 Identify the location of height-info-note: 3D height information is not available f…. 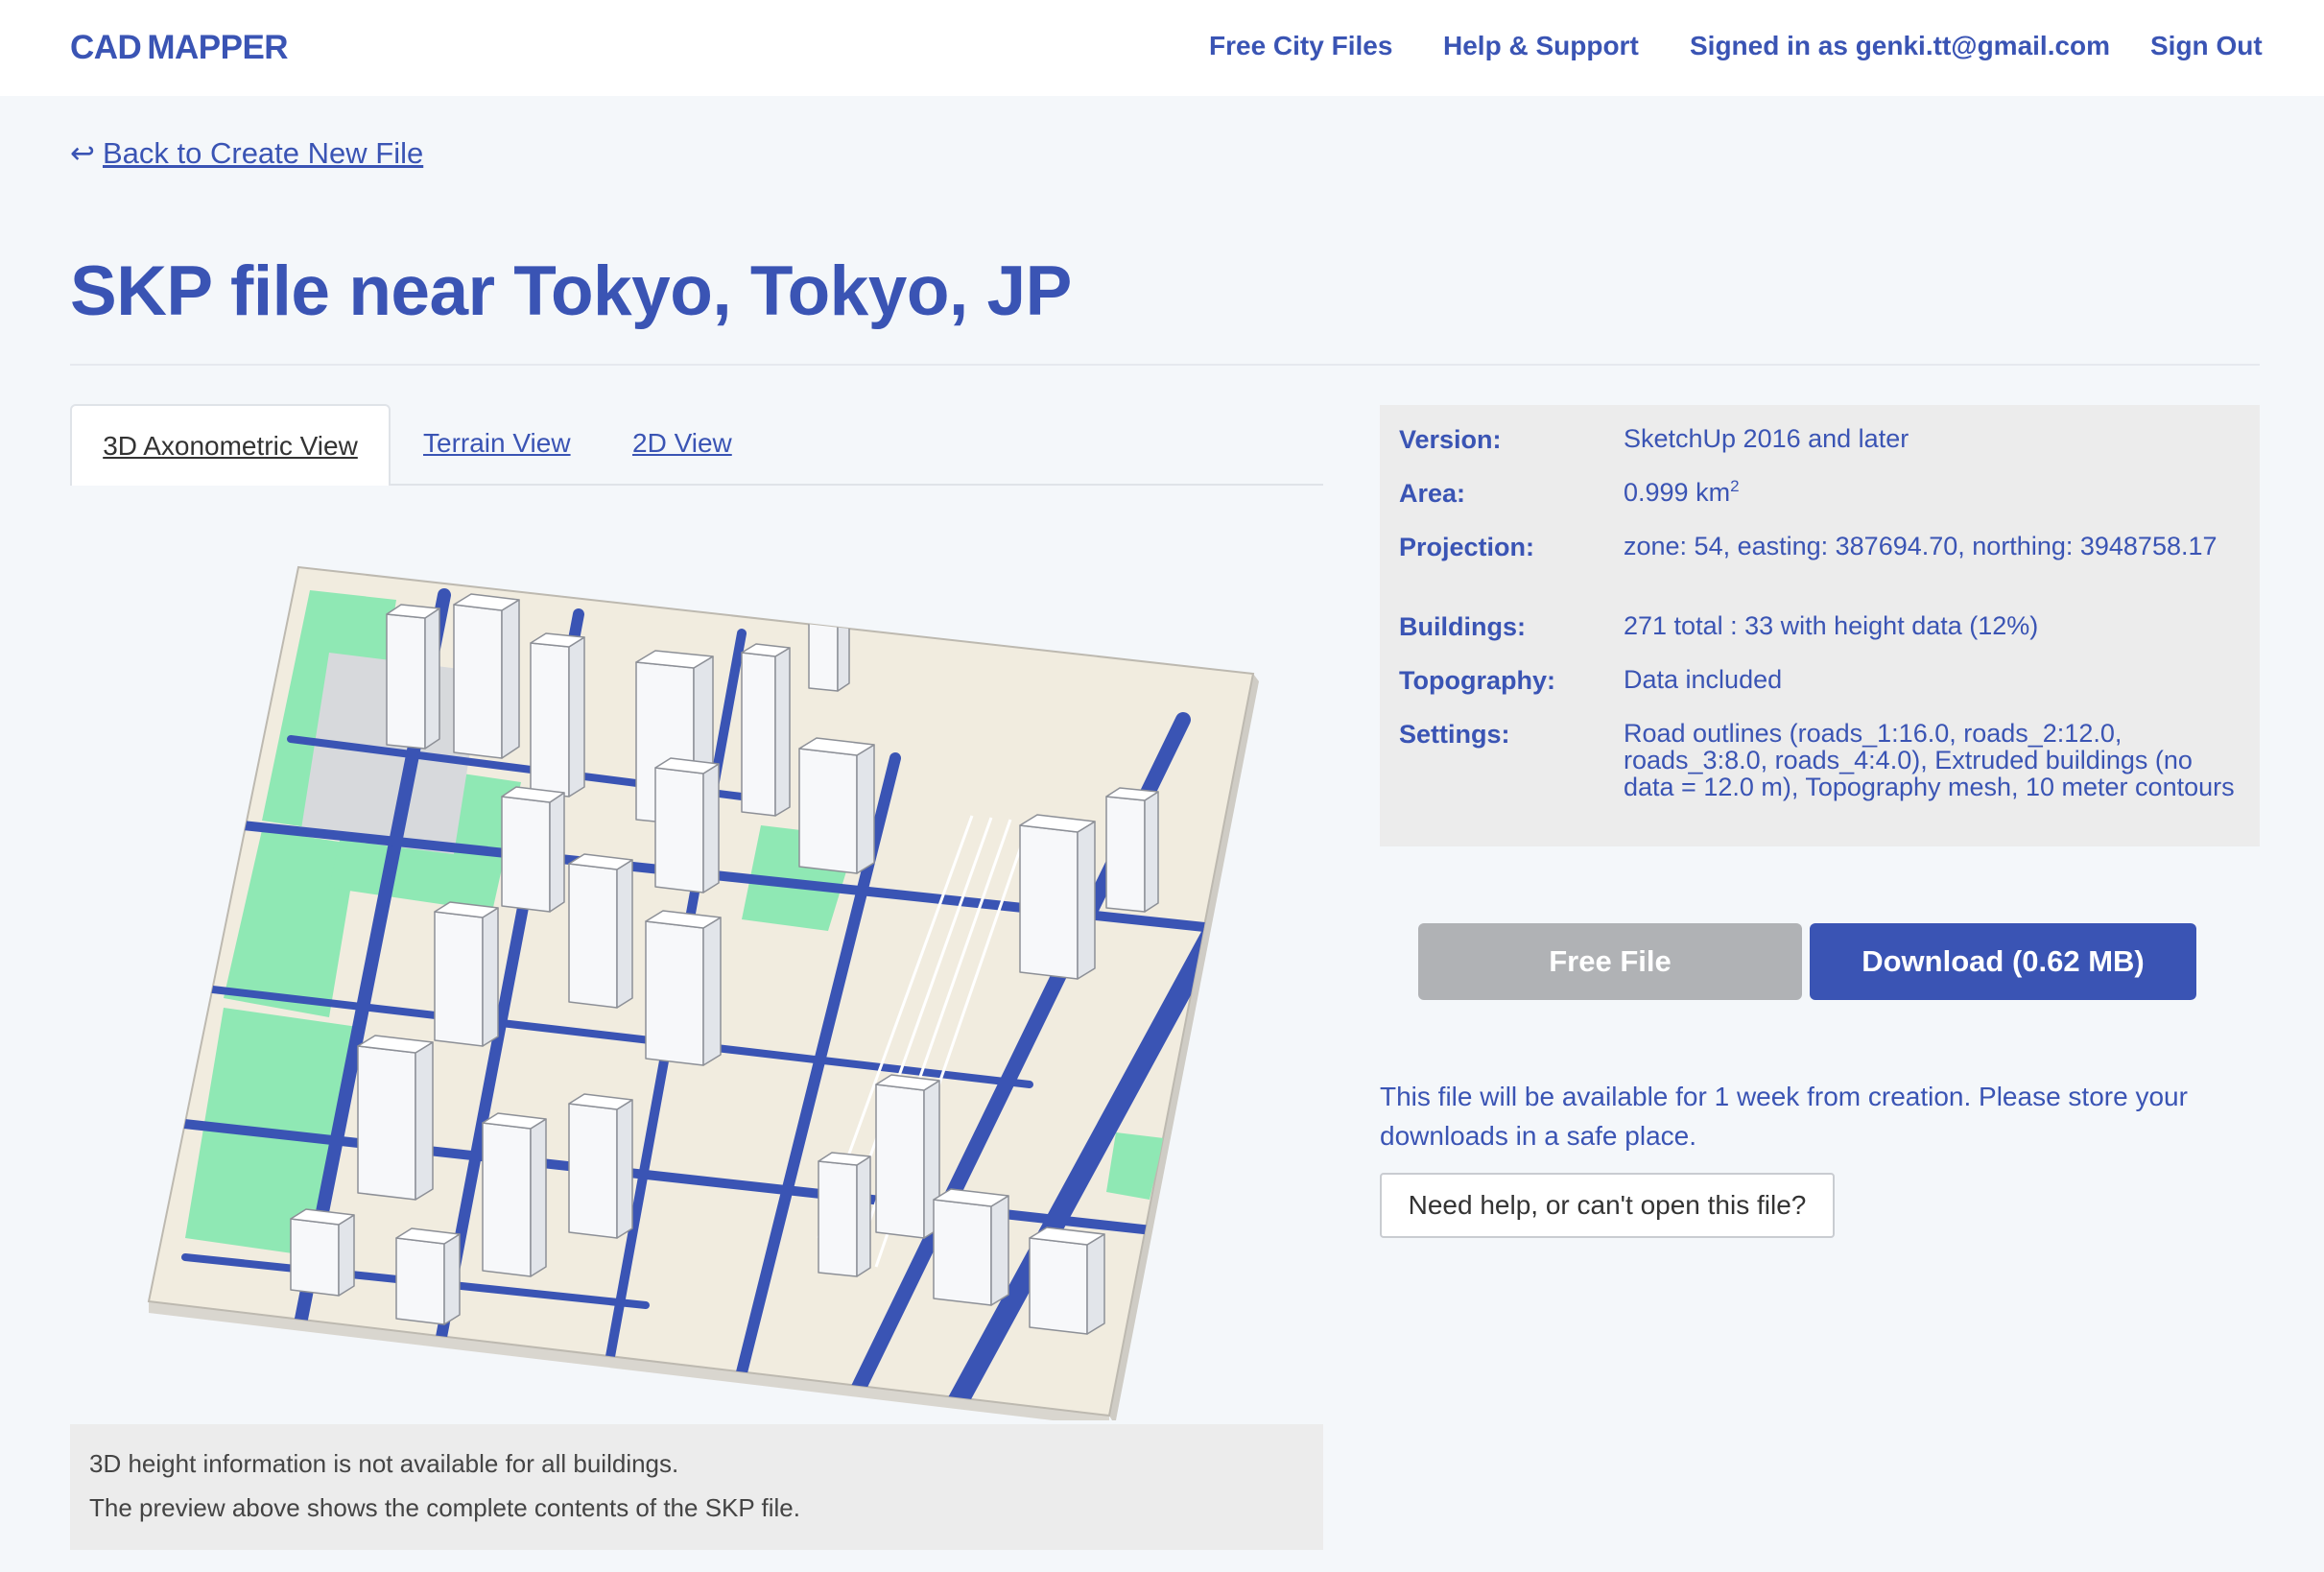
(384, 1463).